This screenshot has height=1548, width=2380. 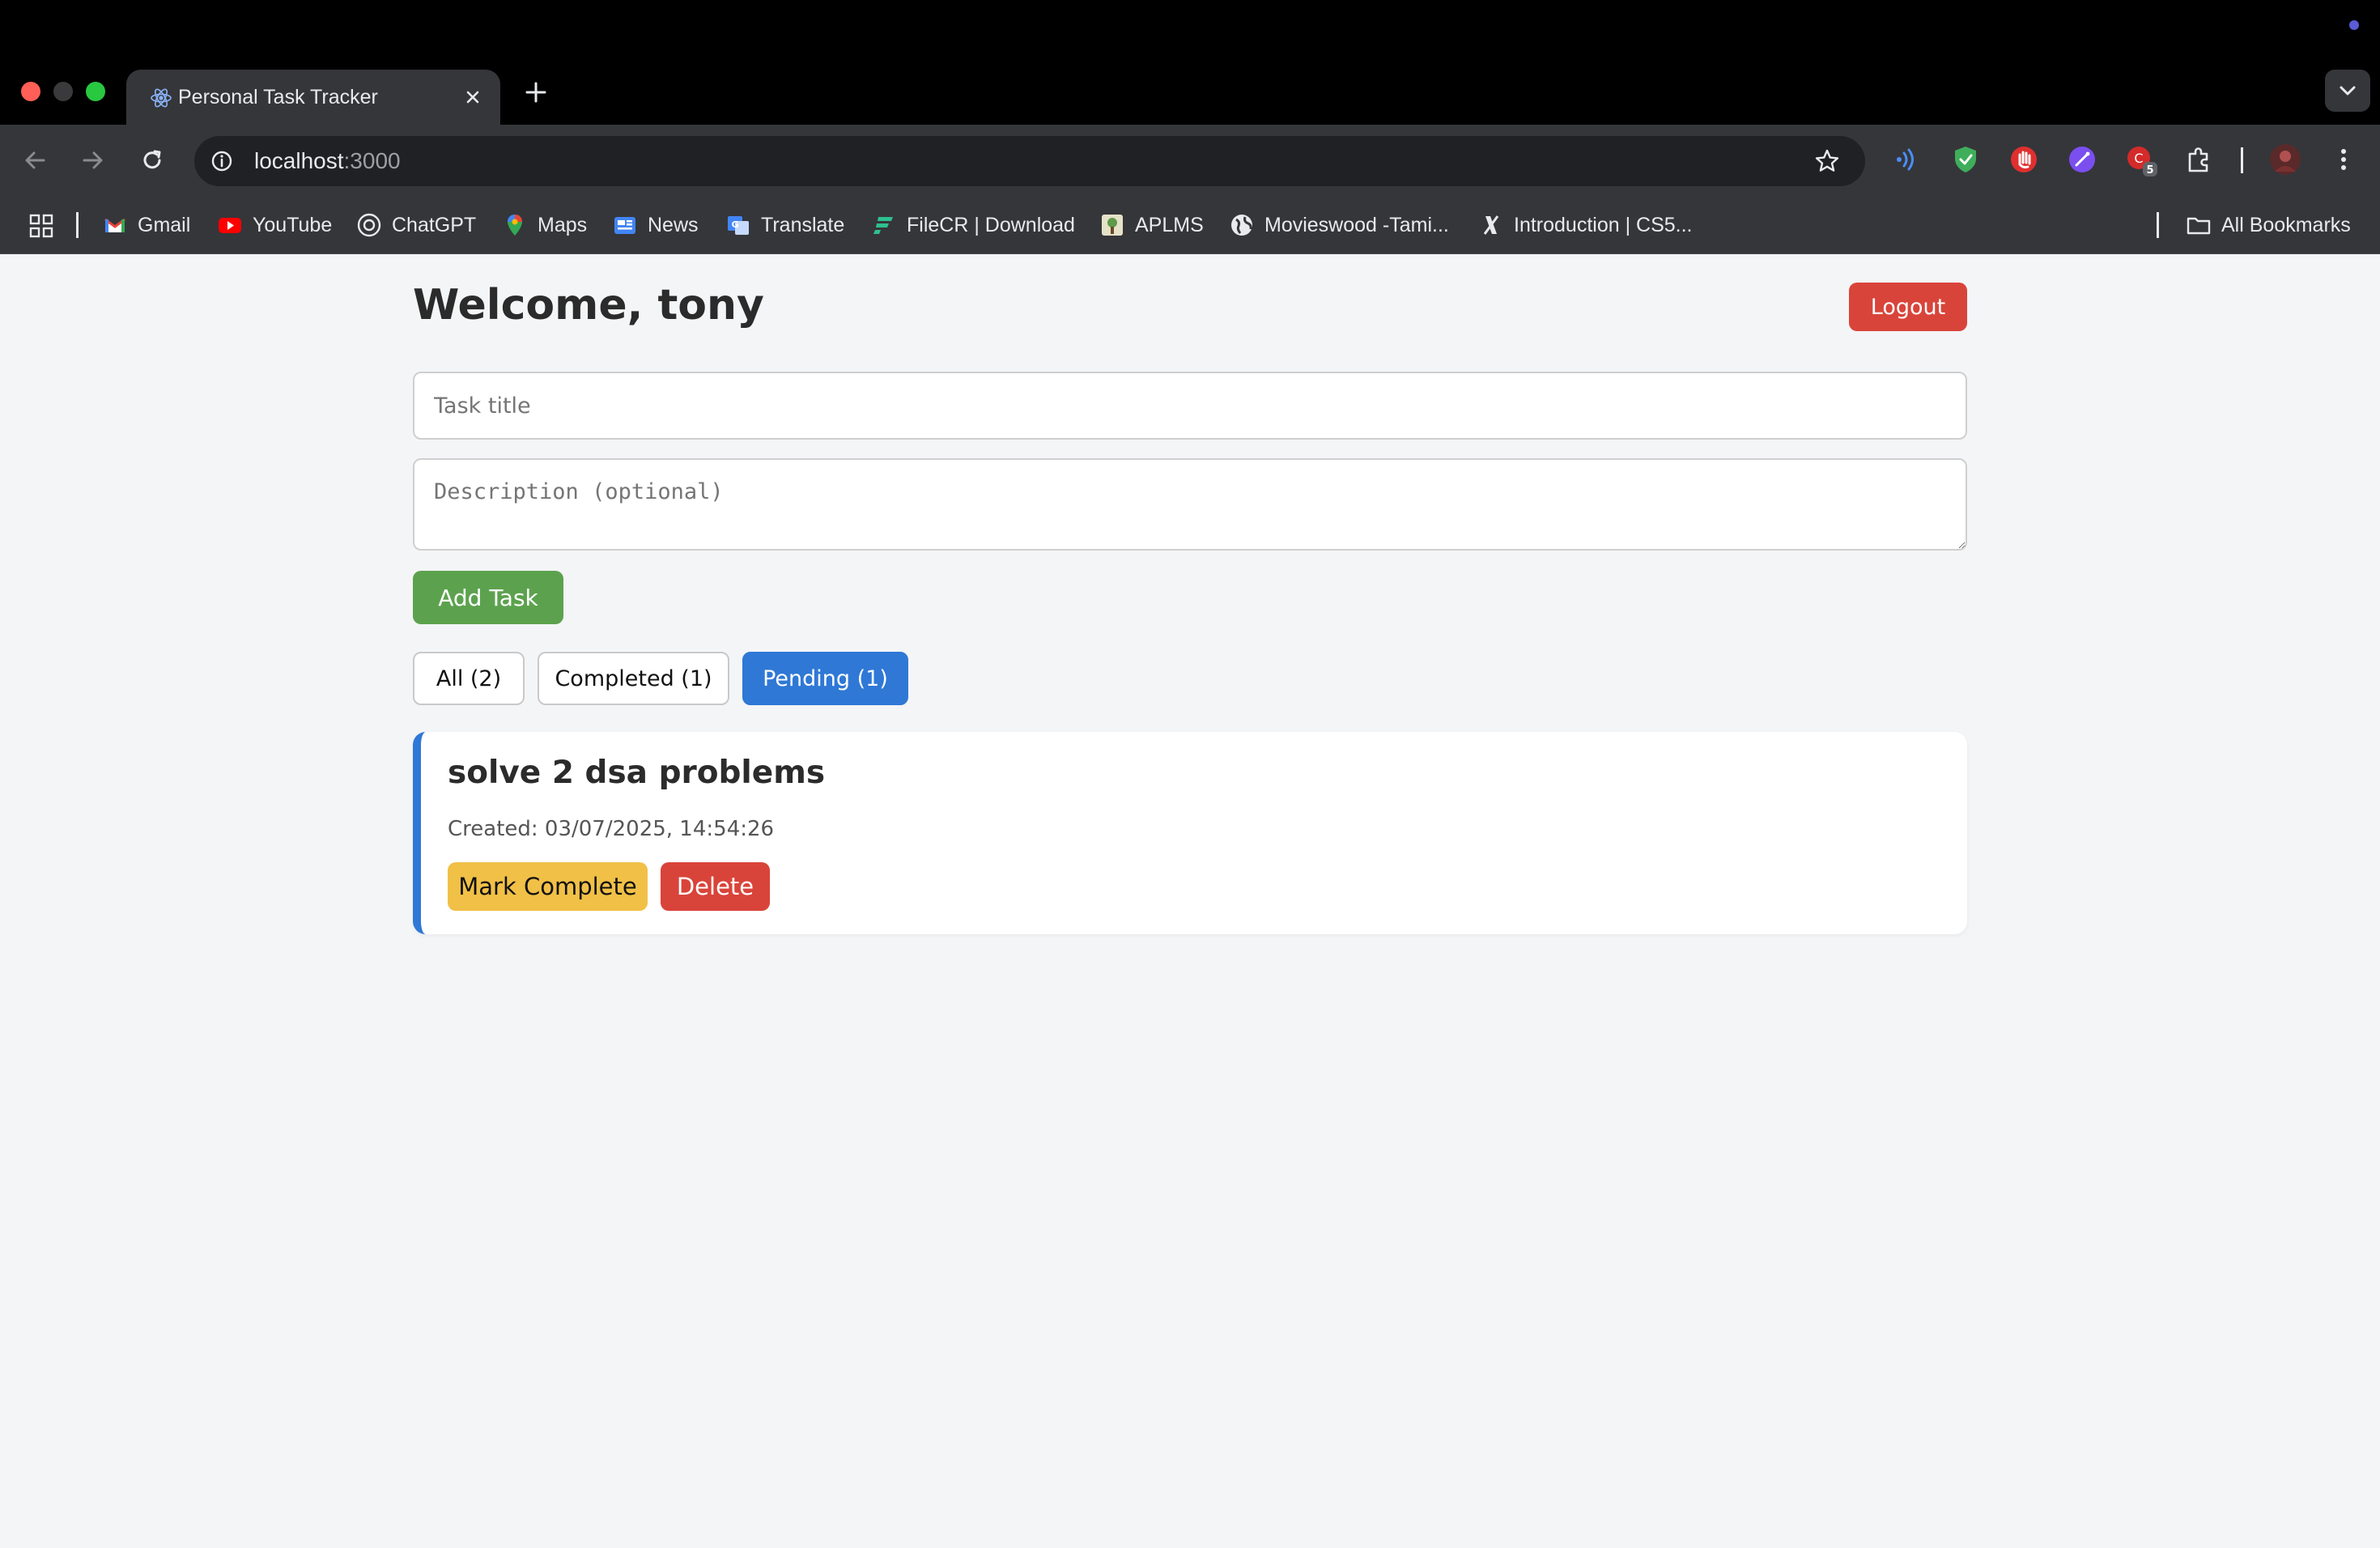 I want to click on browser-toolbar: localhost:3000 C 5, so click(x=1190, y=160).